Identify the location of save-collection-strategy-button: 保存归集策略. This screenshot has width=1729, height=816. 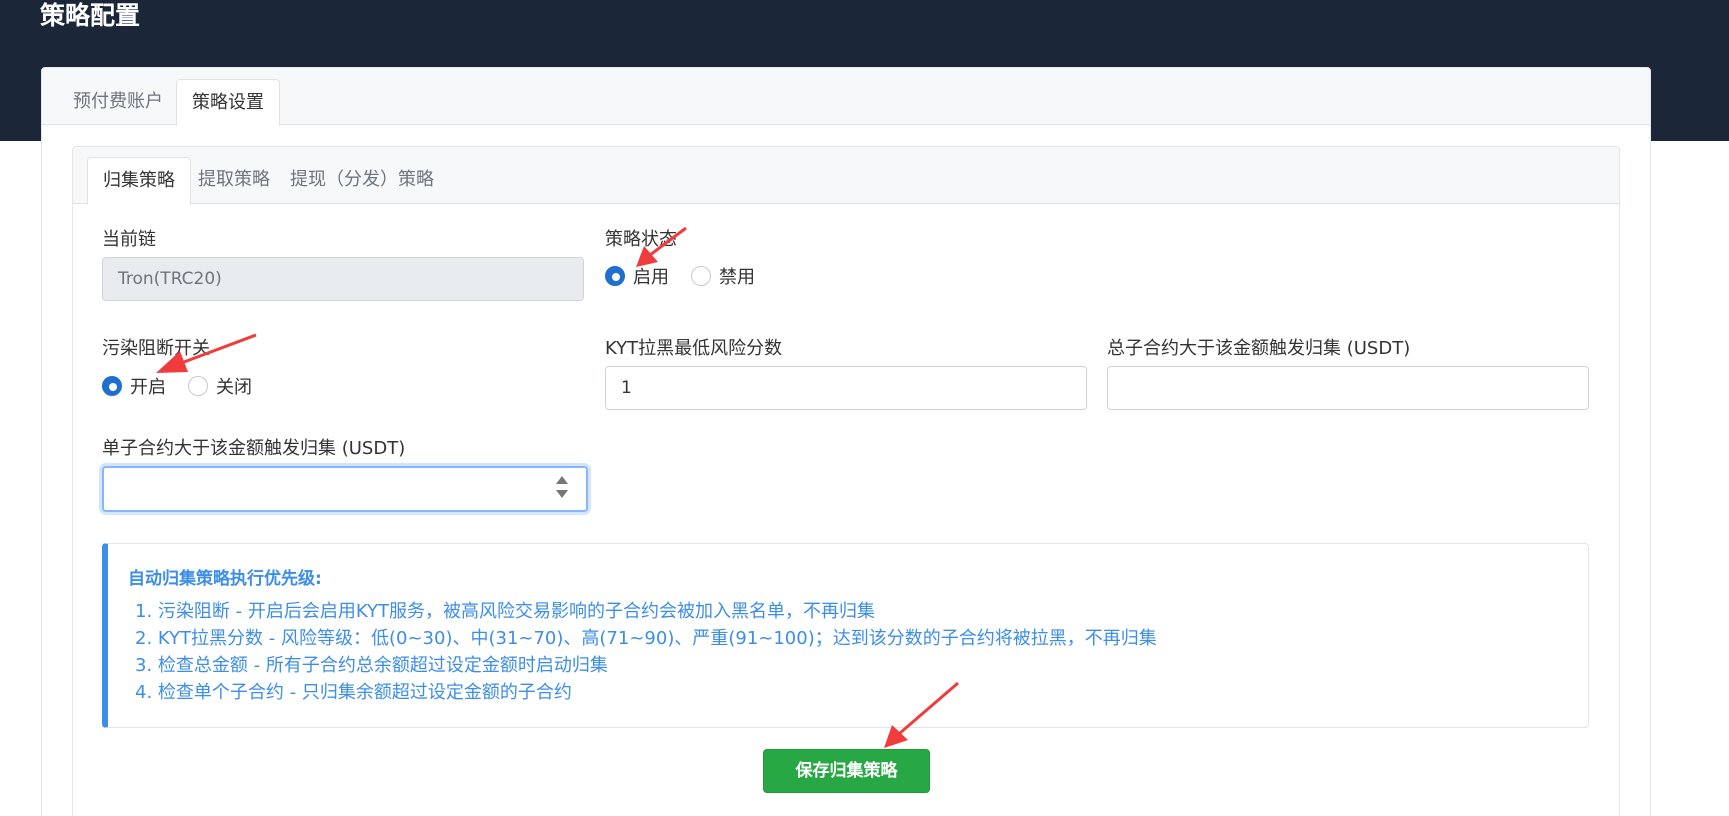
(846, 771).